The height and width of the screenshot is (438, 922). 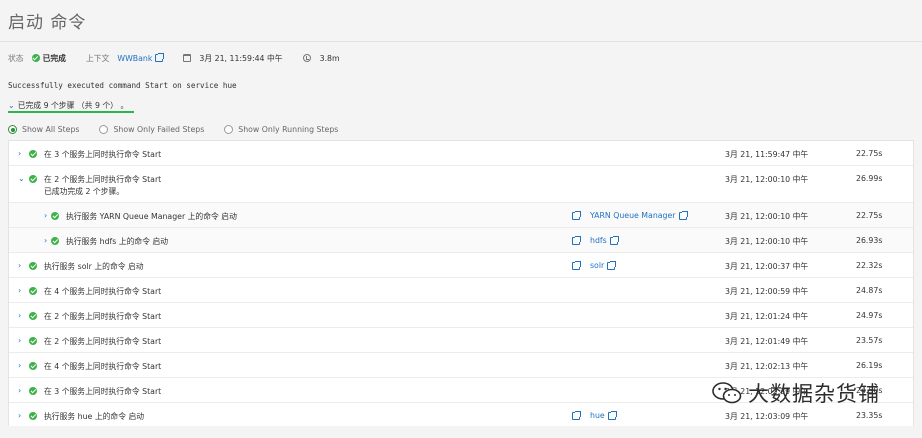 I want to click on step-date: 3月 21, 12:00:59 中午, so click(x=767, y=291).